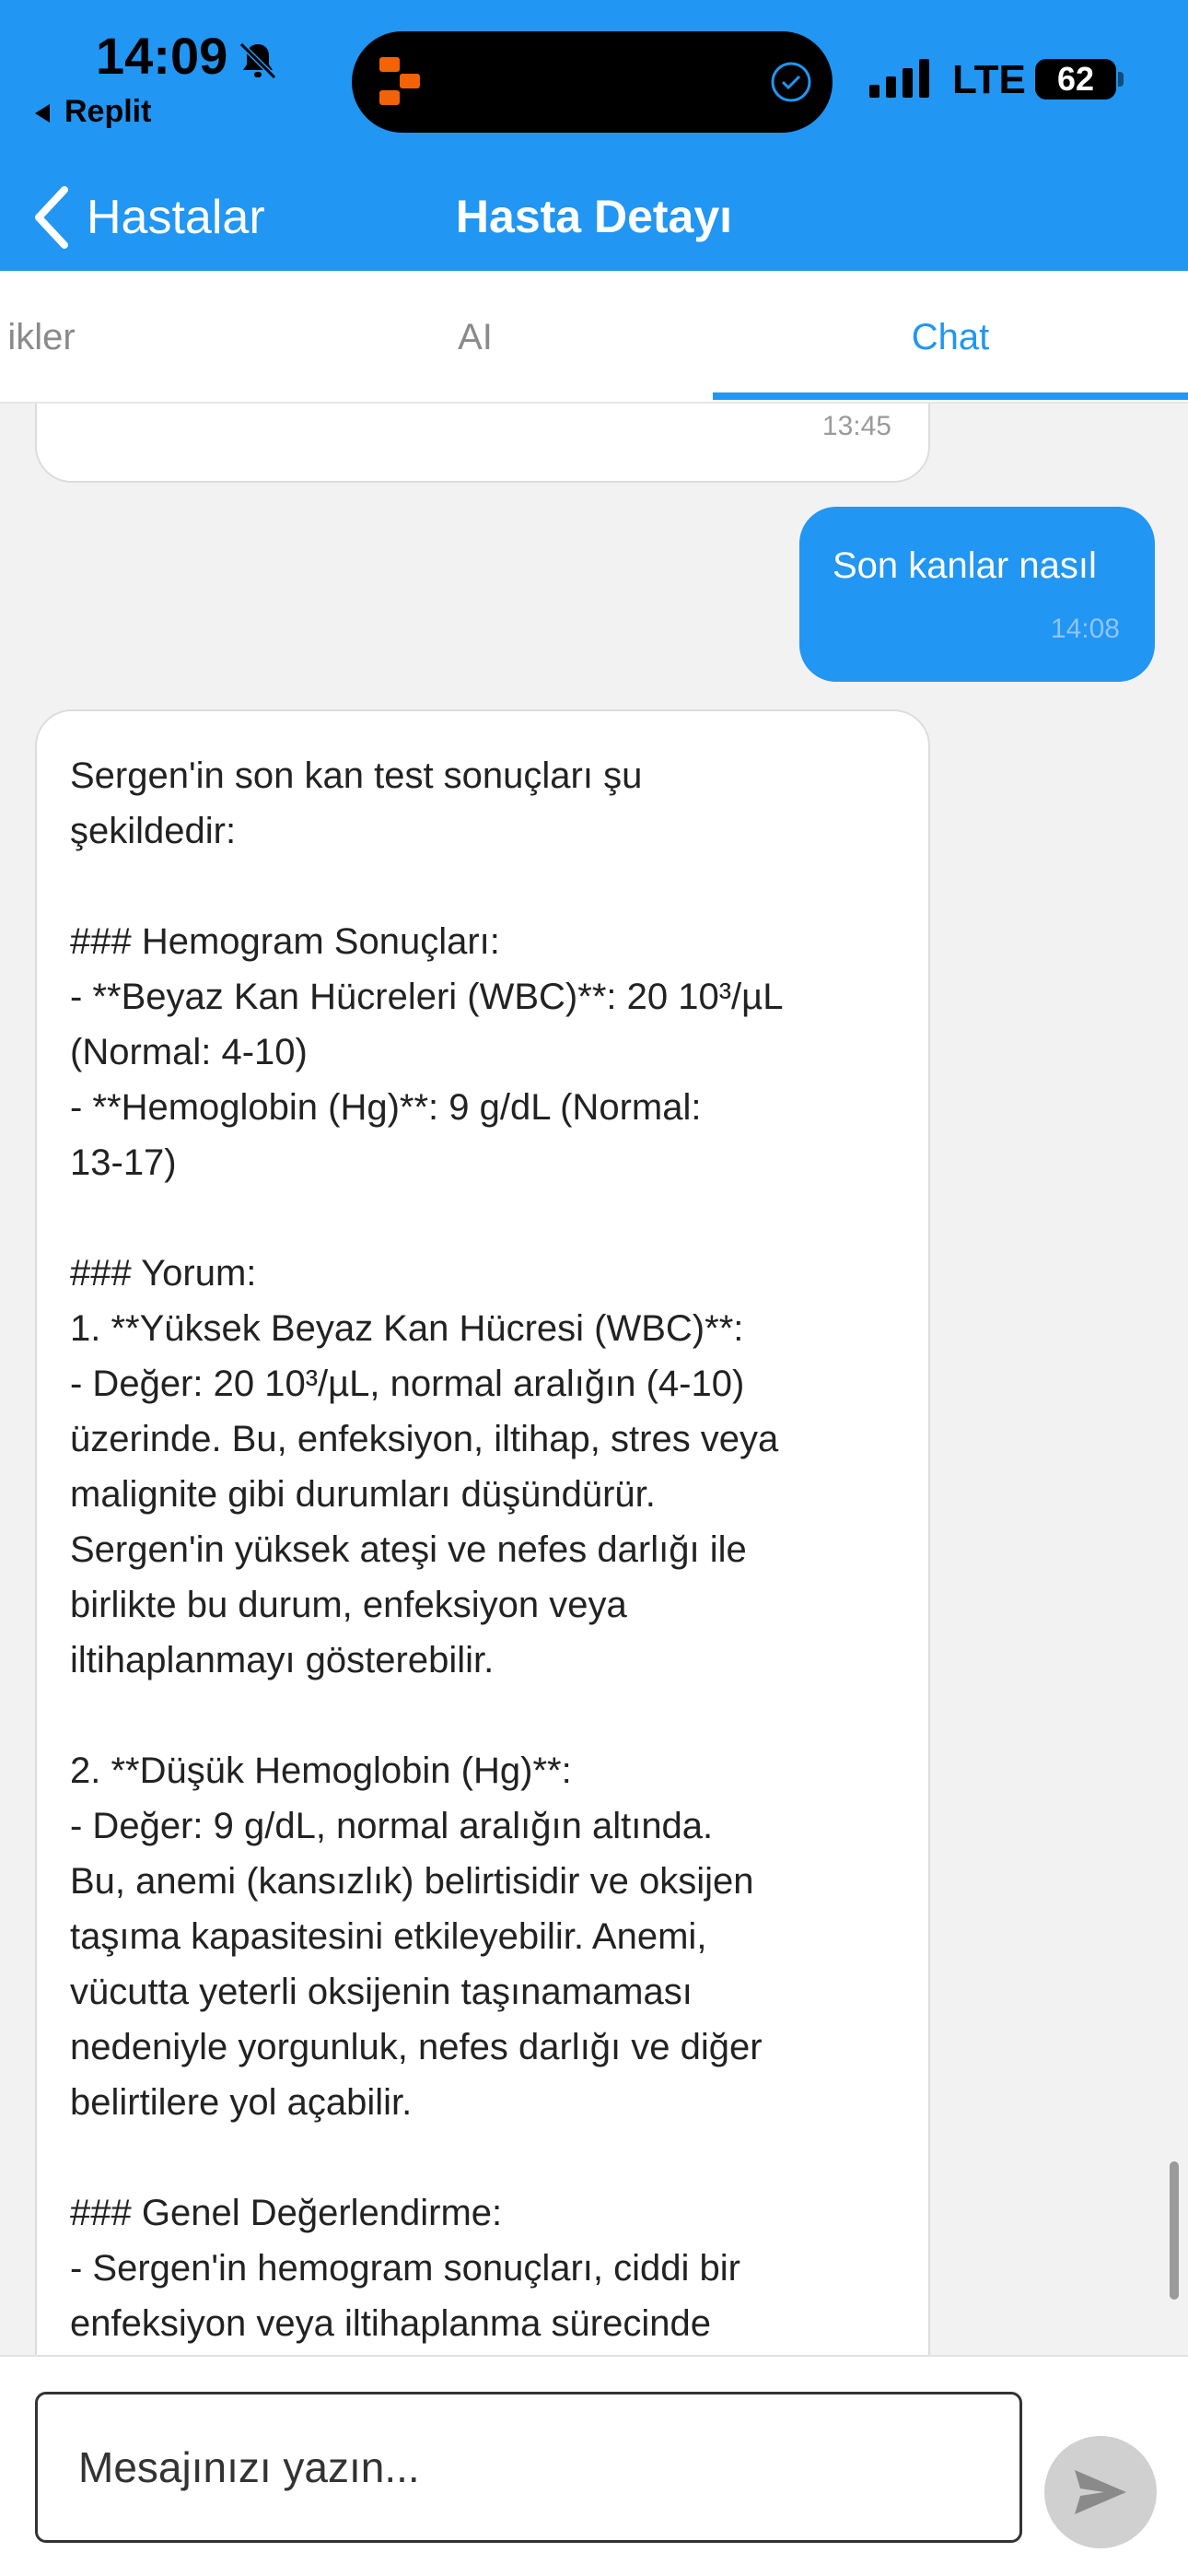  What do you see at coordinates (965, 565) in the screenshot?
I see `user-message-text: Son kanlar nasıl` at bounding box center [965, 565].